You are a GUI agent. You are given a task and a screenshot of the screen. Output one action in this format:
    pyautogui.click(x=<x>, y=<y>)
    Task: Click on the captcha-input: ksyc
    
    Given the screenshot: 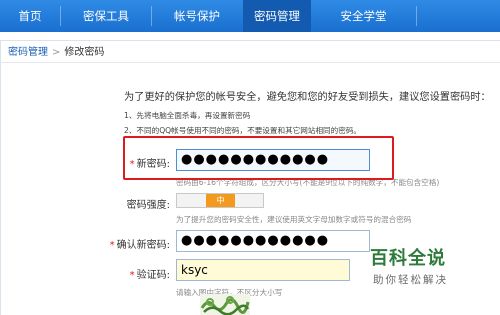 What is the action you would take?
    pyautogui.click(x=263, y=270)
    